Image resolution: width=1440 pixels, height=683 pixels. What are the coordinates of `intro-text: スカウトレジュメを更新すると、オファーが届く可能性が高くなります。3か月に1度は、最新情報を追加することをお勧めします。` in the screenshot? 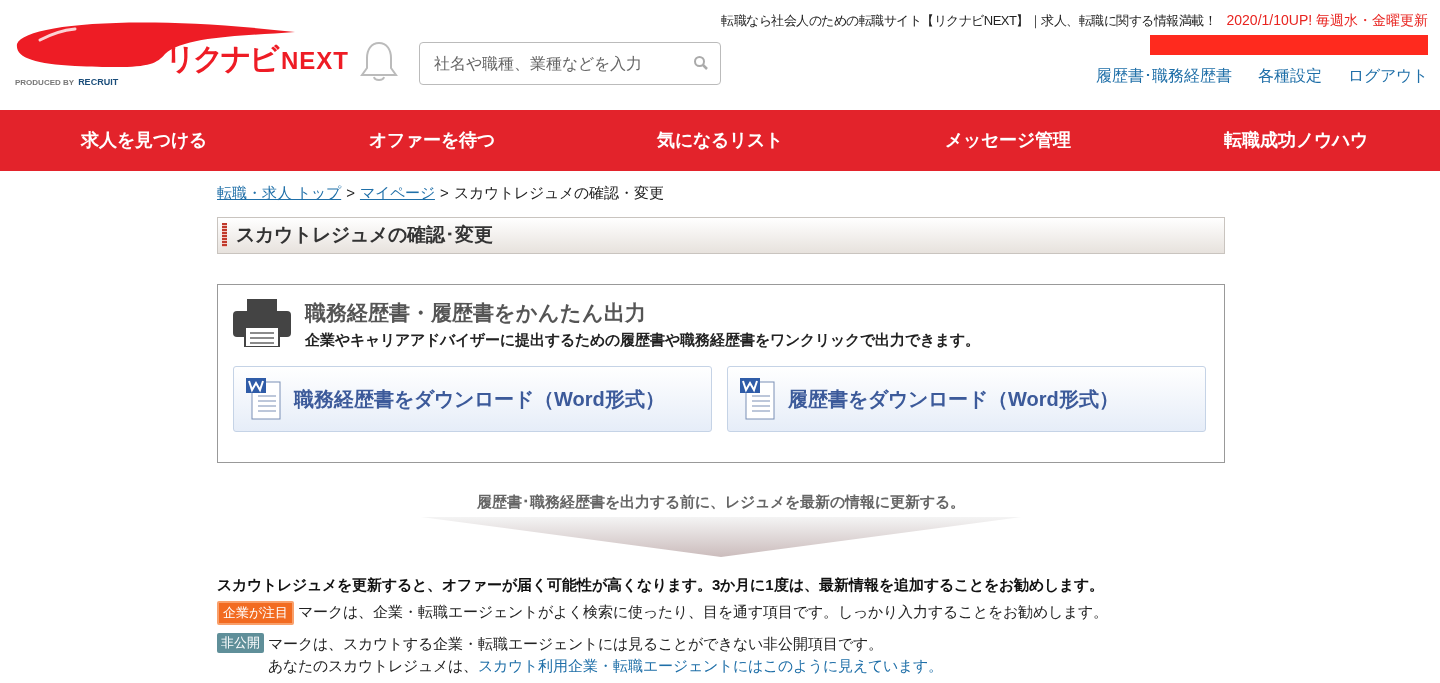 It's located at (661, 585).